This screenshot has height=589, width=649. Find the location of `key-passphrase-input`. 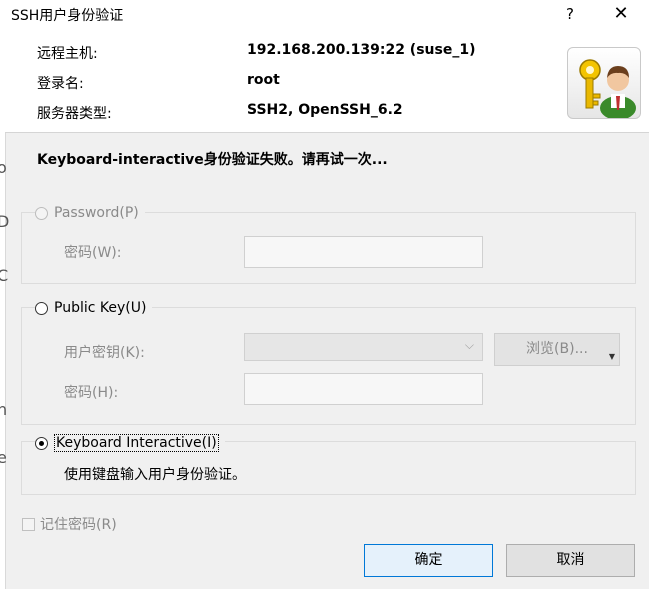

key-passphrase-input is located at coordinates (363, 389).